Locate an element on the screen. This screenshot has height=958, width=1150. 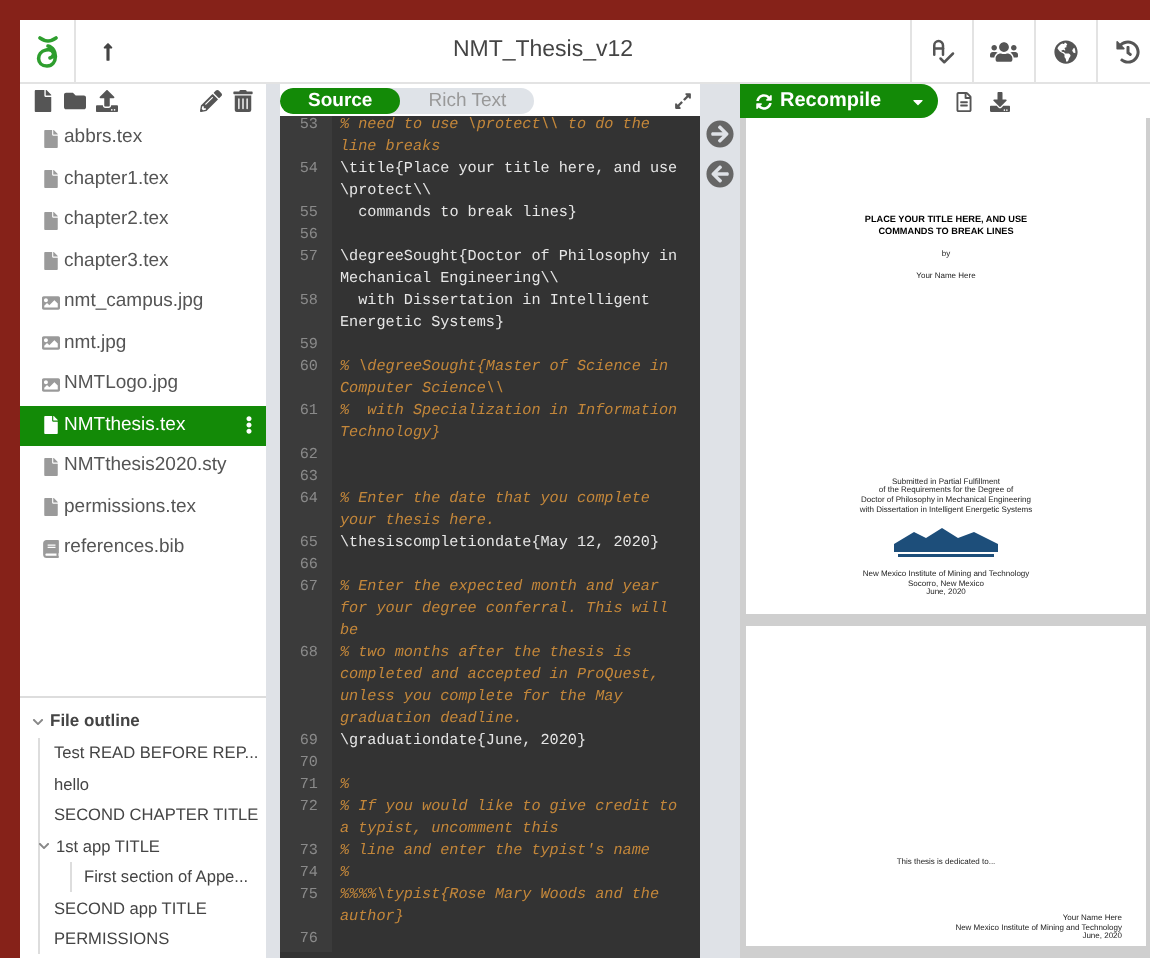
document-icon is located at coordinates (963, 101).